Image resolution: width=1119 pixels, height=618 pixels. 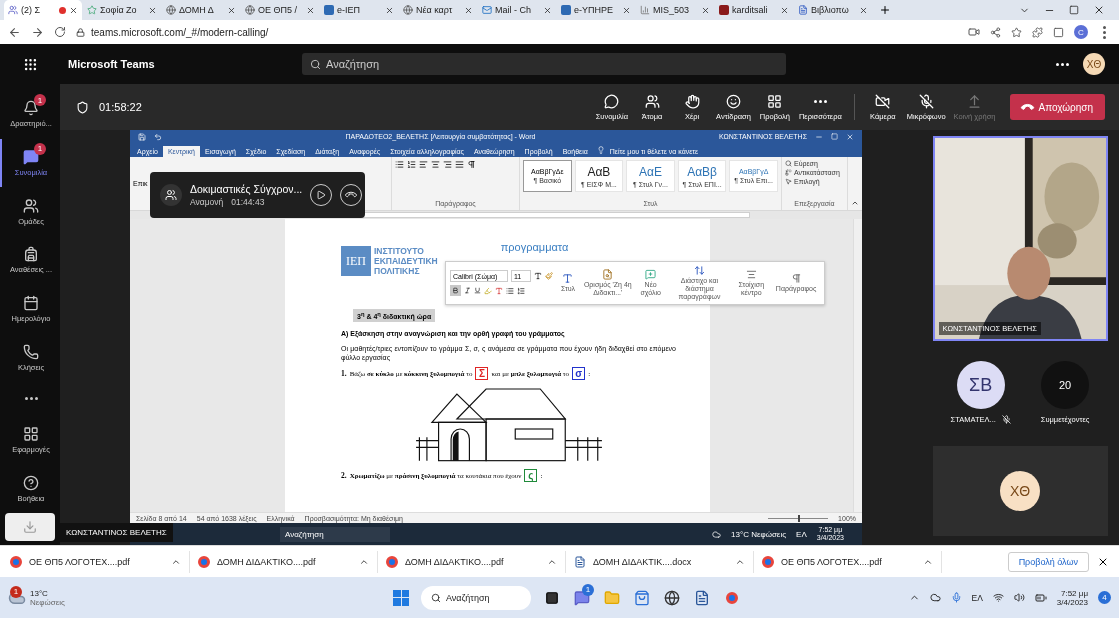 What do you see at coordinates (60, 32) in the screenshot?
I see `reload-icon` at bounding box center [60, 32].